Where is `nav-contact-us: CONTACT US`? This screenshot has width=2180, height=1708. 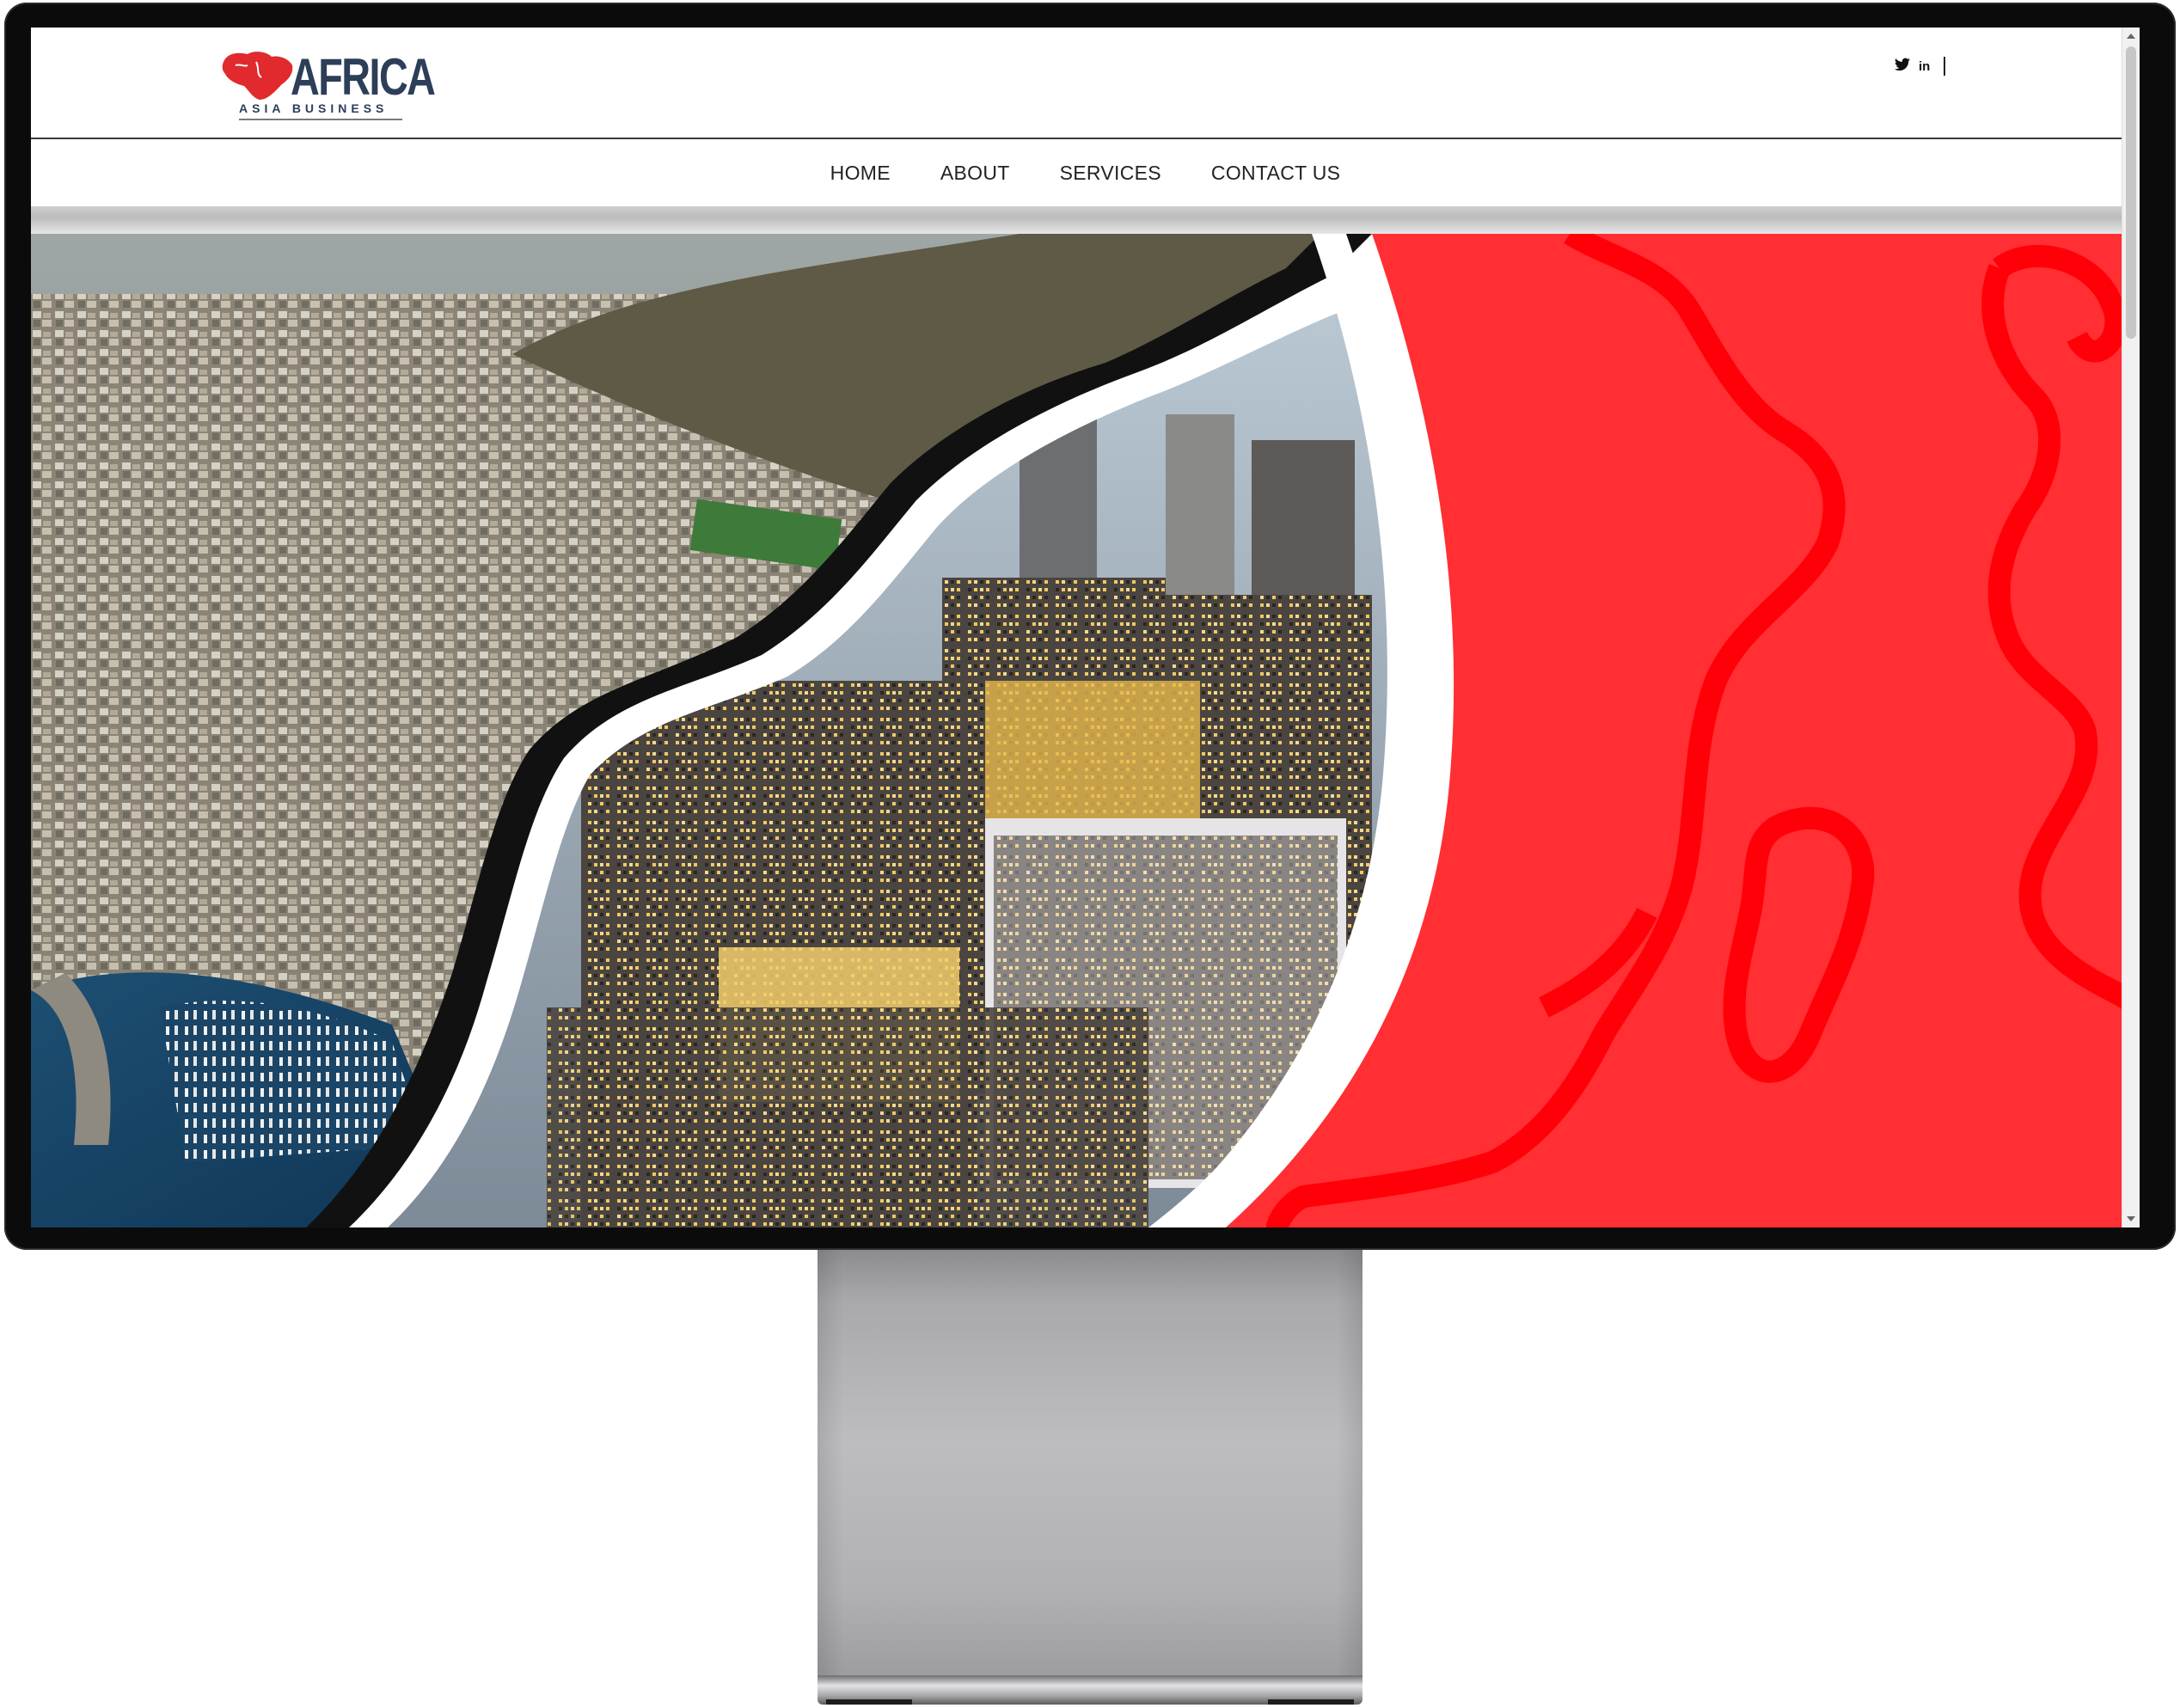
nav-contact-us: CONTACT US is located at coordinates (1275, 173).